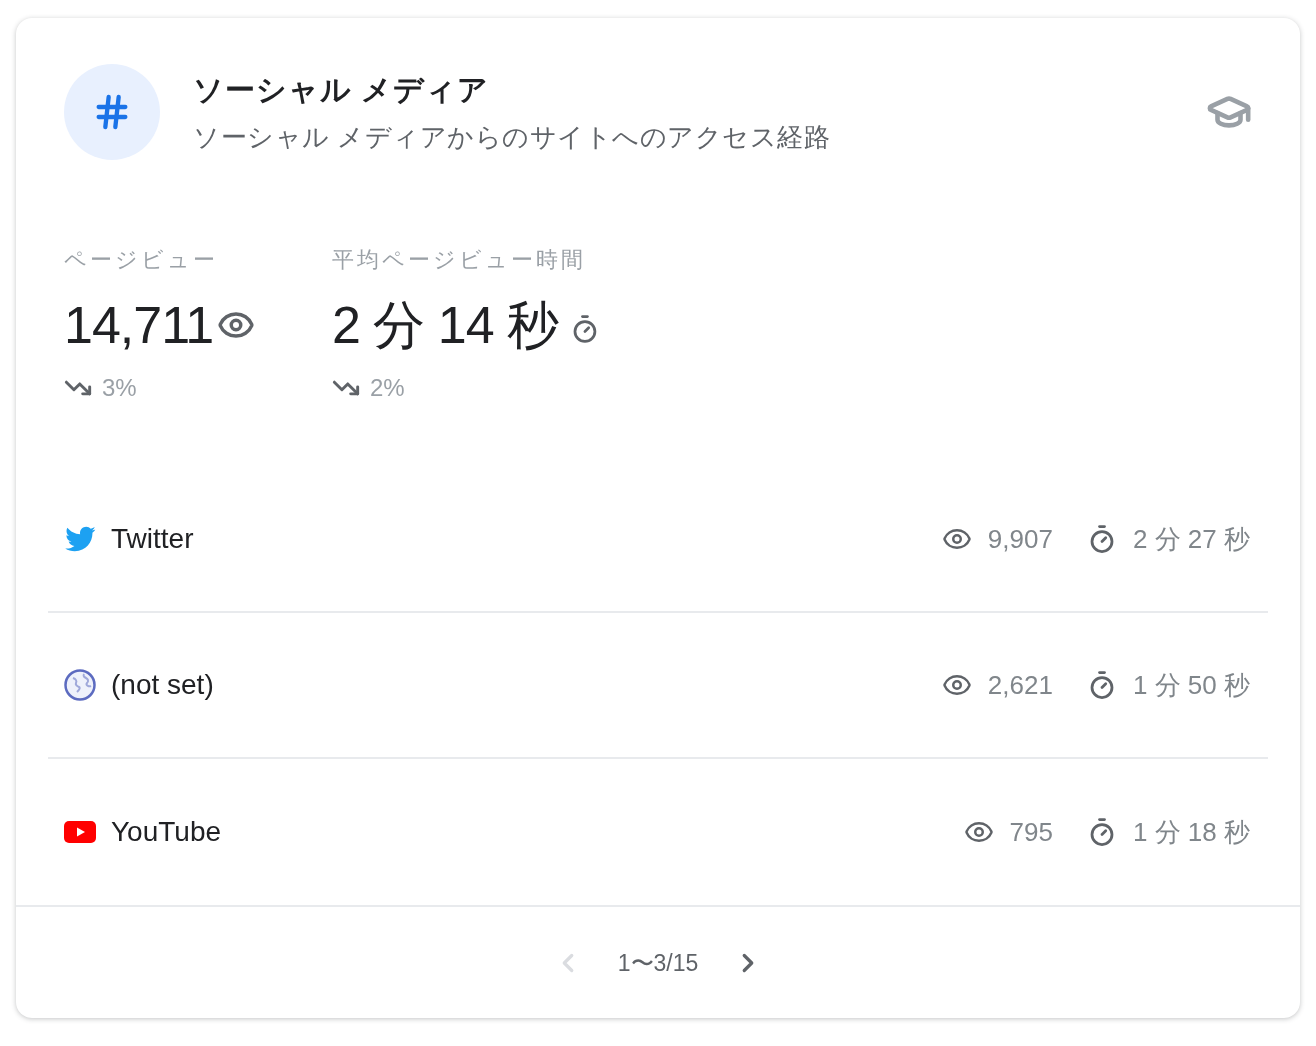 The width and height of the screenshot is (1316, 1046). What do you see at coordinates (139, 325) in the screenshot?
I see `metric-value: 14,711` at bounding box center [139, 325].